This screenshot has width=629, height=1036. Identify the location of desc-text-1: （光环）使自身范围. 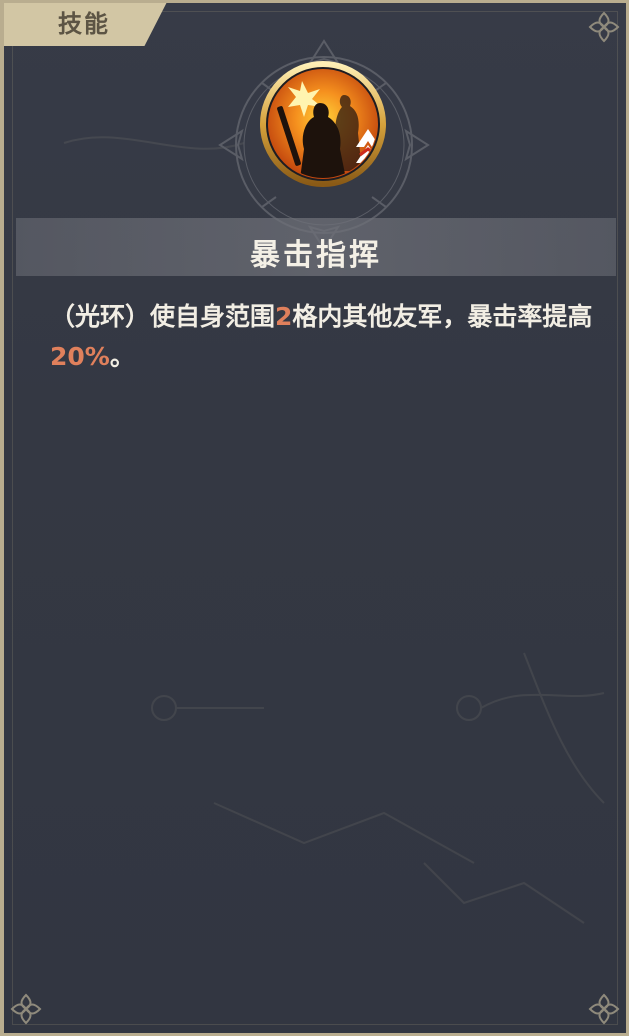
(163, 316).